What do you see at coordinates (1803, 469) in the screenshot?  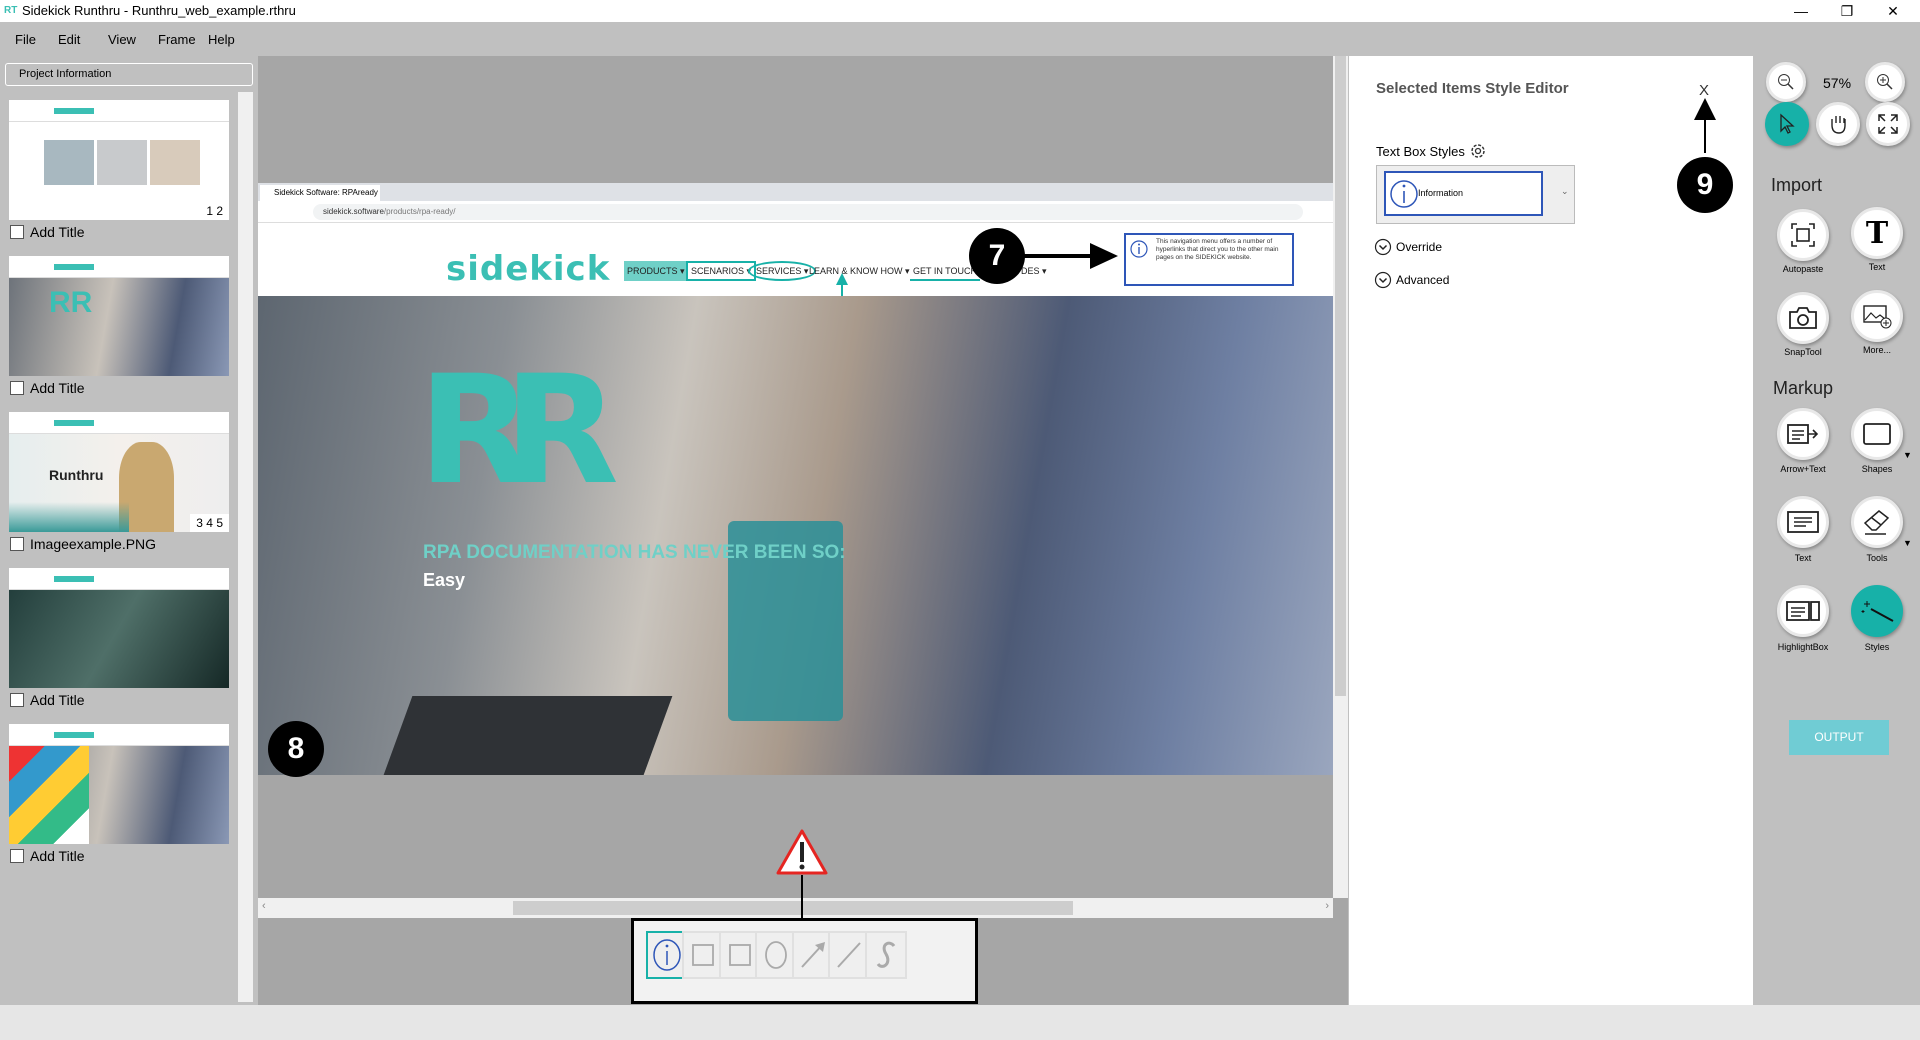 I see `arrow-text-label: Arrow+Text` at bounding box center [1803, 469].